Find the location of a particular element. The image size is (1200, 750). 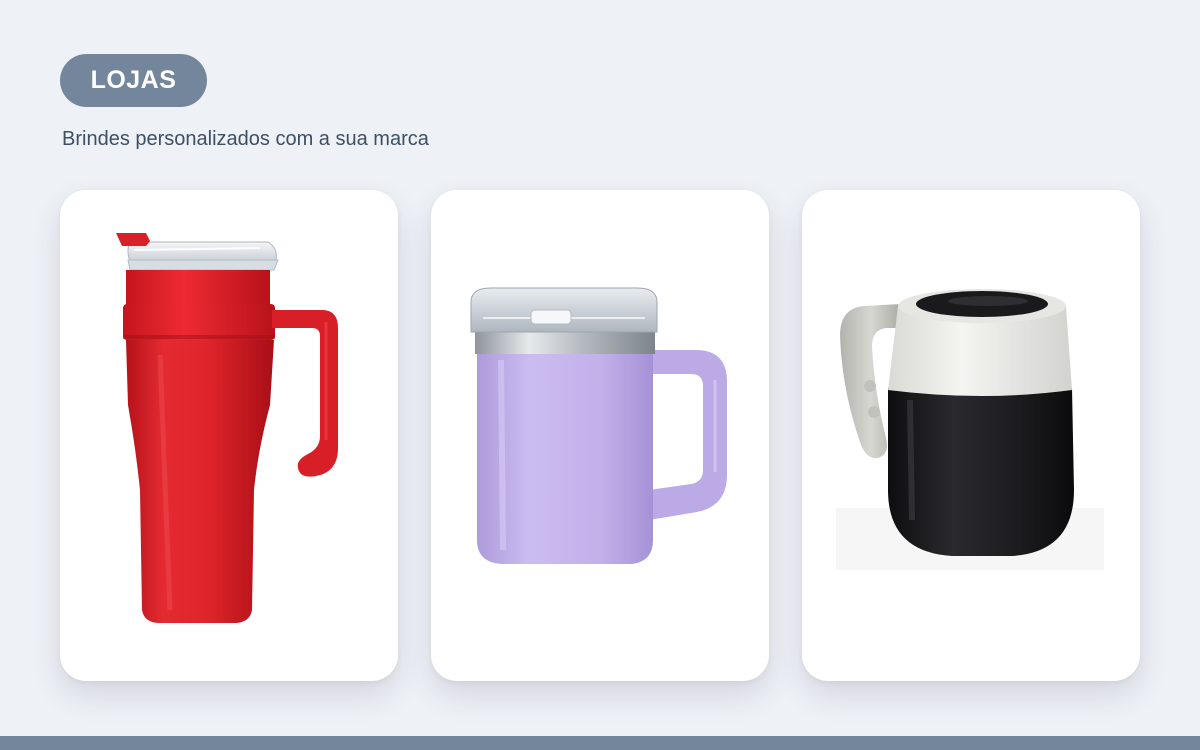

footer-bar is located at coordinates (600, 743).